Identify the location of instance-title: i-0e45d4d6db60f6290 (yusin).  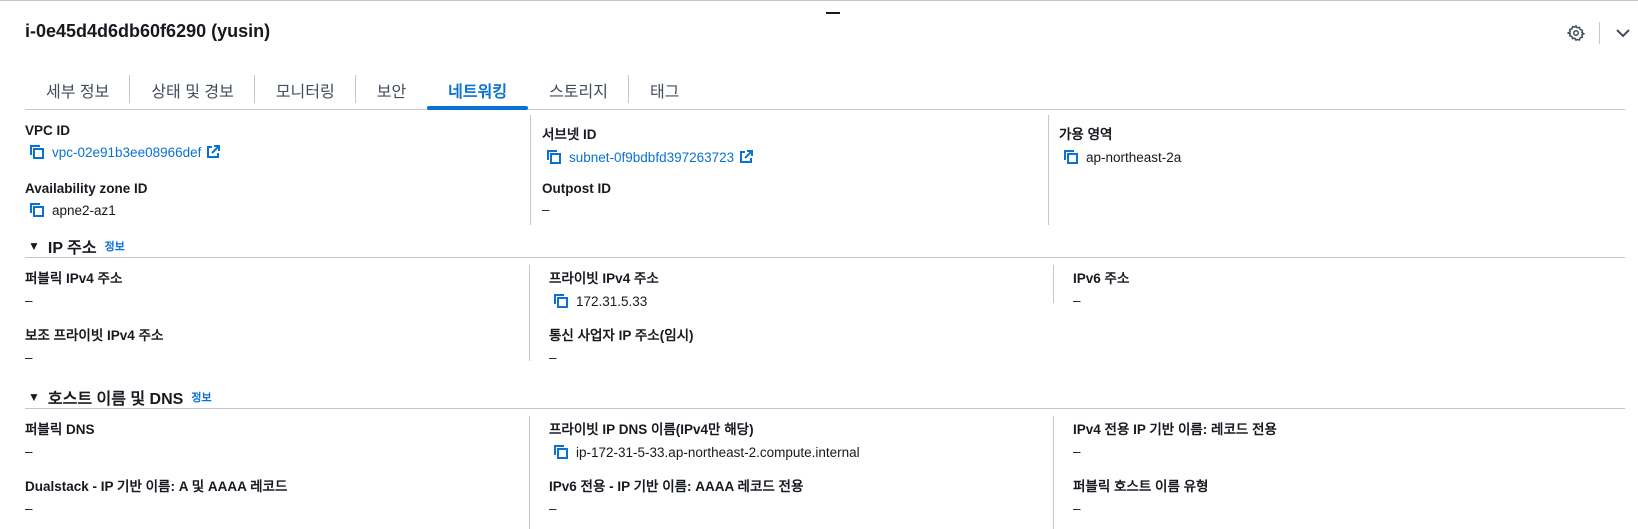
(148, 31).